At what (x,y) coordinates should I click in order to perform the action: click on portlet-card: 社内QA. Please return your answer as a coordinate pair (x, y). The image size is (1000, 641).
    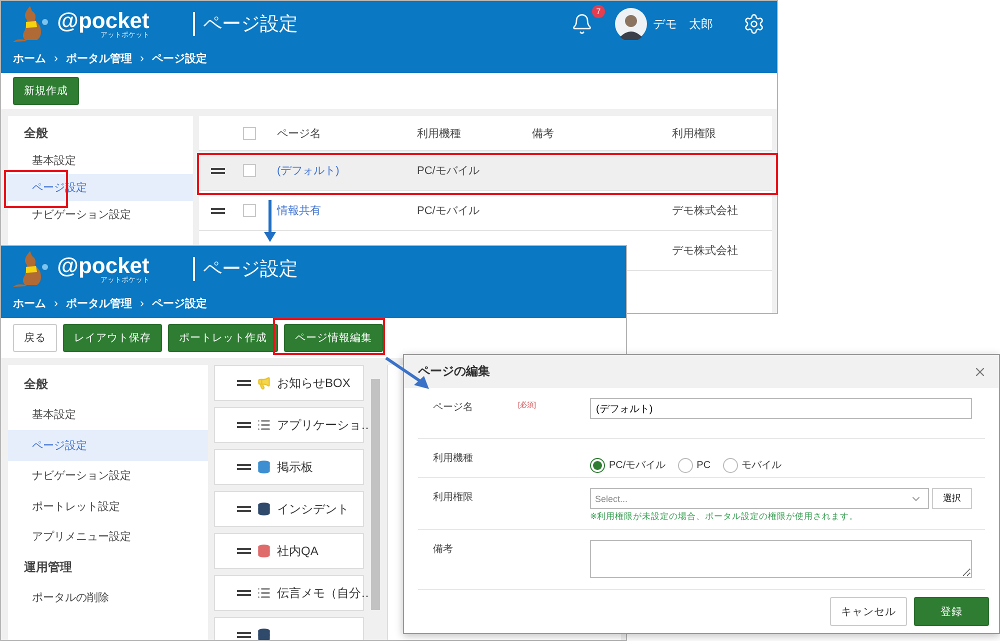
    Looking at the image, I should click on (289, 551).